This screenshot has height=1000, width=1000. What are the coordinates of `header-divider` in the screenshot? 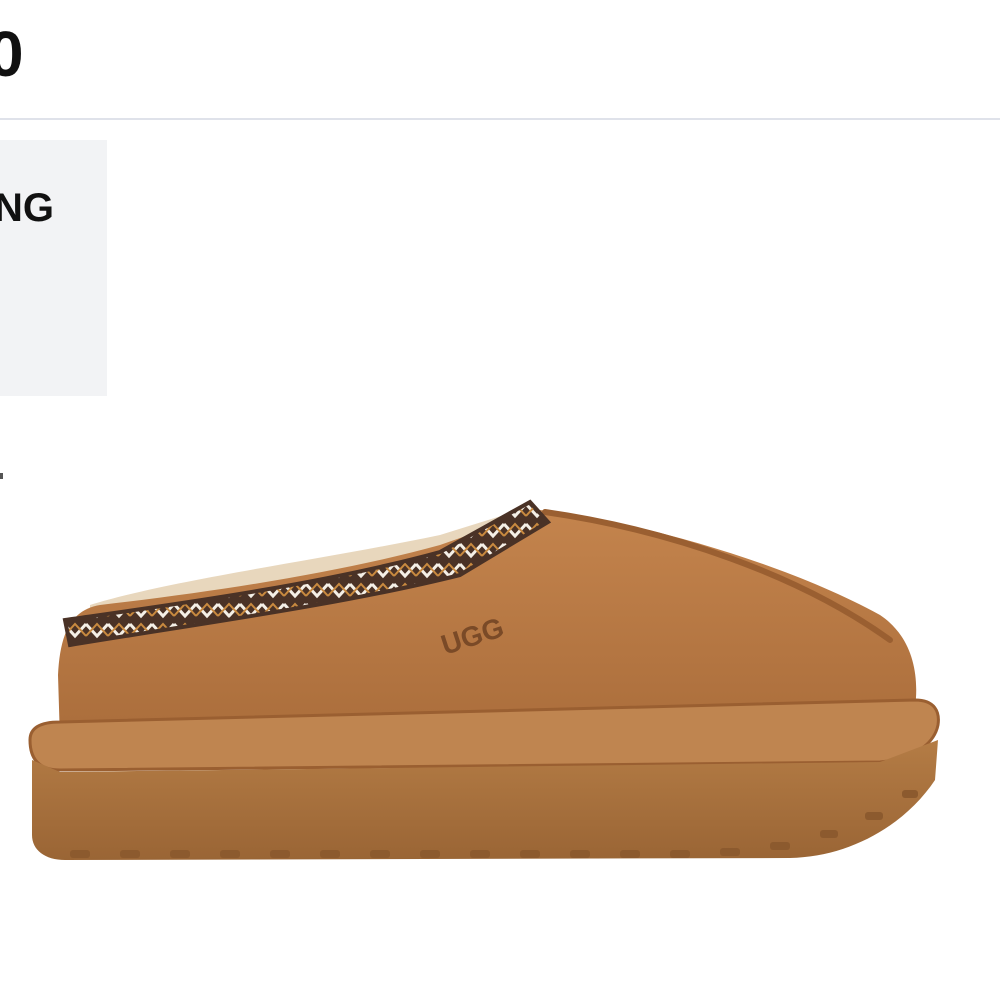 It's located at (500, 119).